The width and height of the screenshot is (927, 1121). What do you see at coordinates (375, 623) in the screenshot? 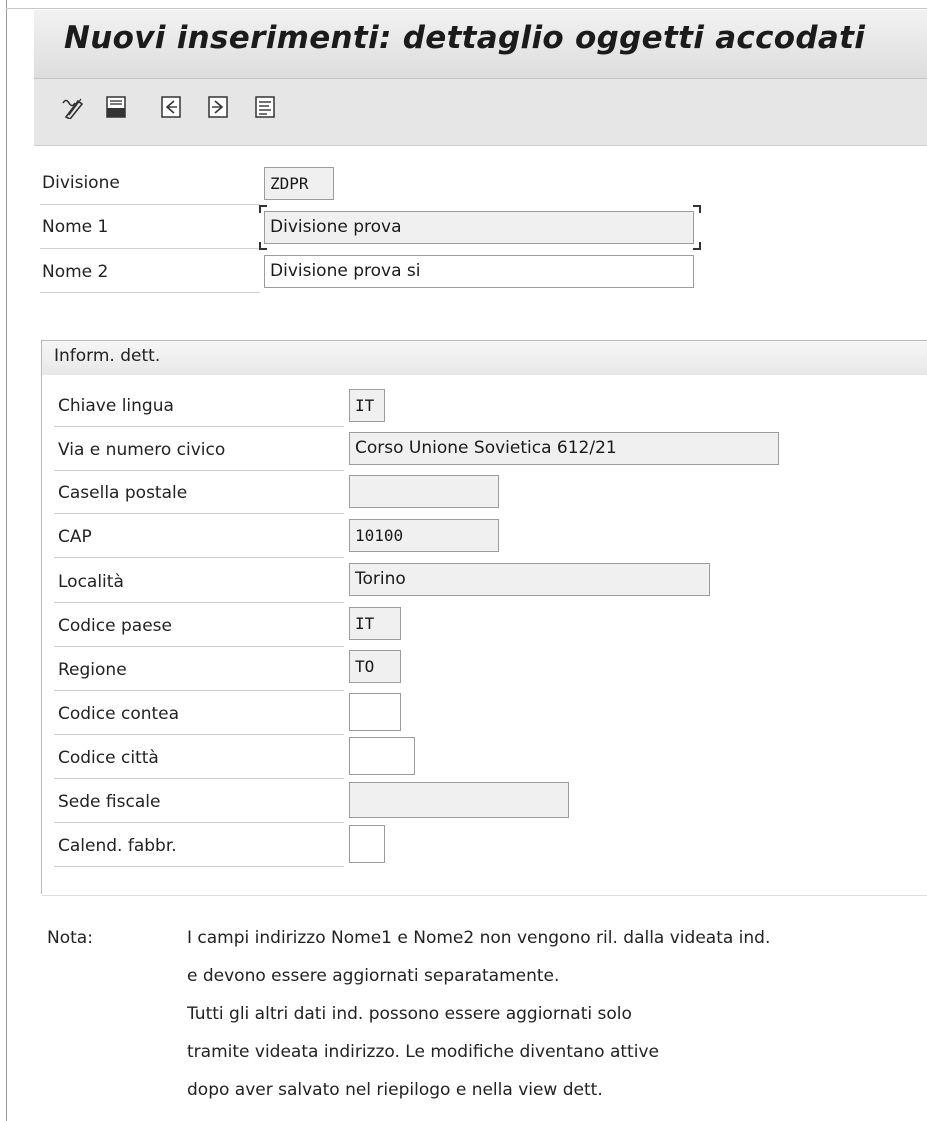
I see `codice-paese-field: IT` at bounding box center [375, 623].